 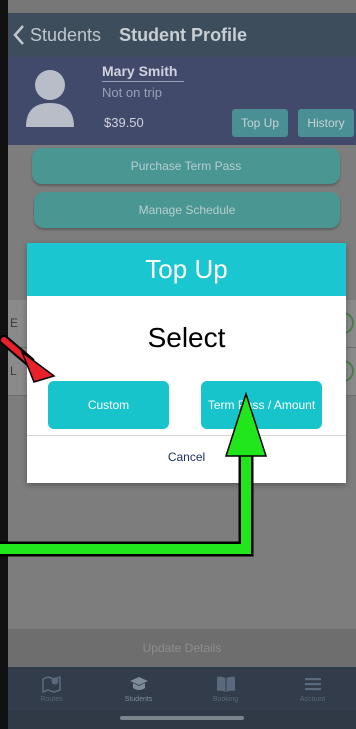 What do you see at coordinates (225, 684) in the screenshot?
I see `book-icon` at bounding box center [225, 684].